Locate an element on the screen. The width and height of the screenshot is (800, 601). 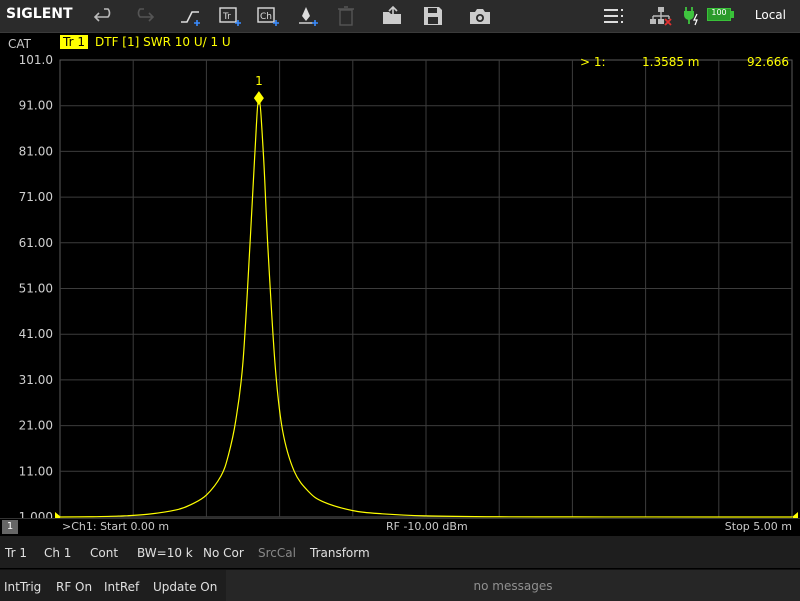
menu-icon is located at coordinates (613, 16).